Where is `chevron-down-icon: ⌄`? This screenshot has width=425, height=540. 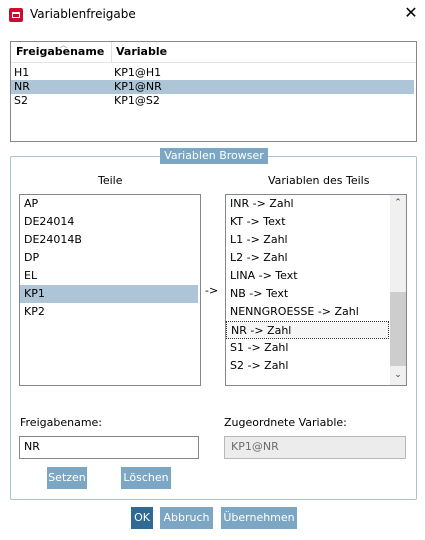
chevron-down-icon: ⌄ is located at coordinates (398, 375).